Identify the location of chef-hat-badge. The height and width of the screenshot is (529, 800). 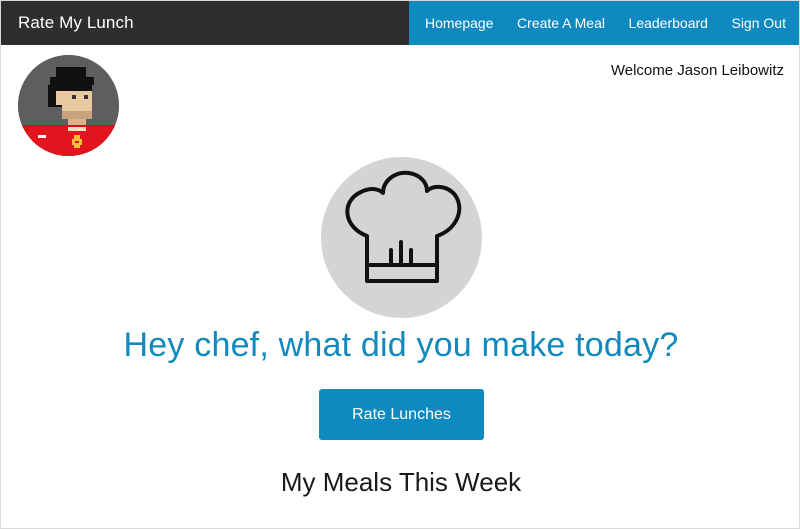
(401, 237).